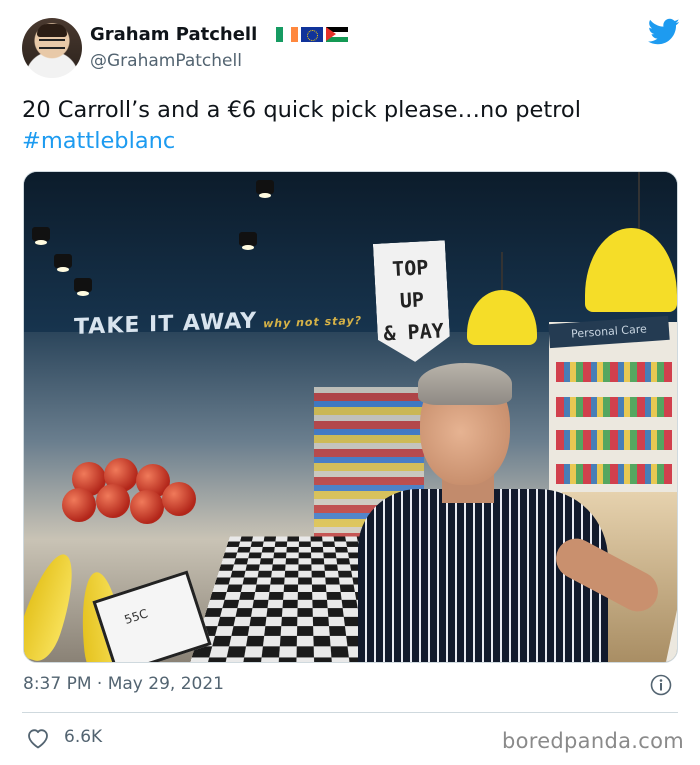 Image resolution: width=700 pixels, height=765 pixels. I want to click on topup-sign: TOP UP & PAY, so click(412, 302).